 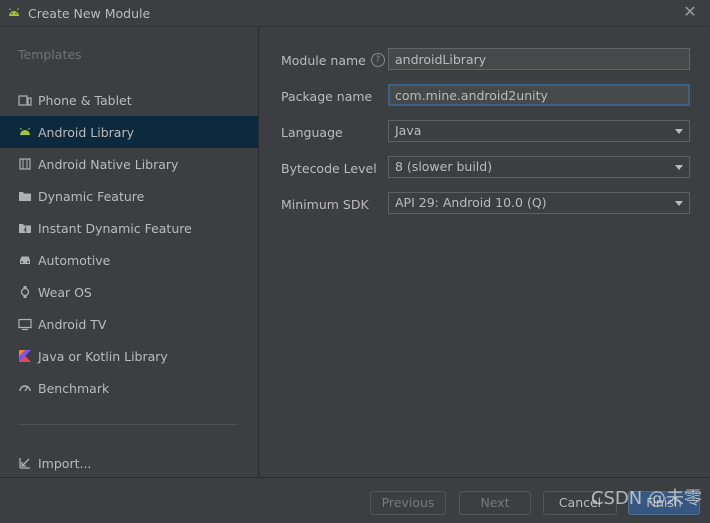 I want to click on language-row: Language, so click(x=334, y=132).